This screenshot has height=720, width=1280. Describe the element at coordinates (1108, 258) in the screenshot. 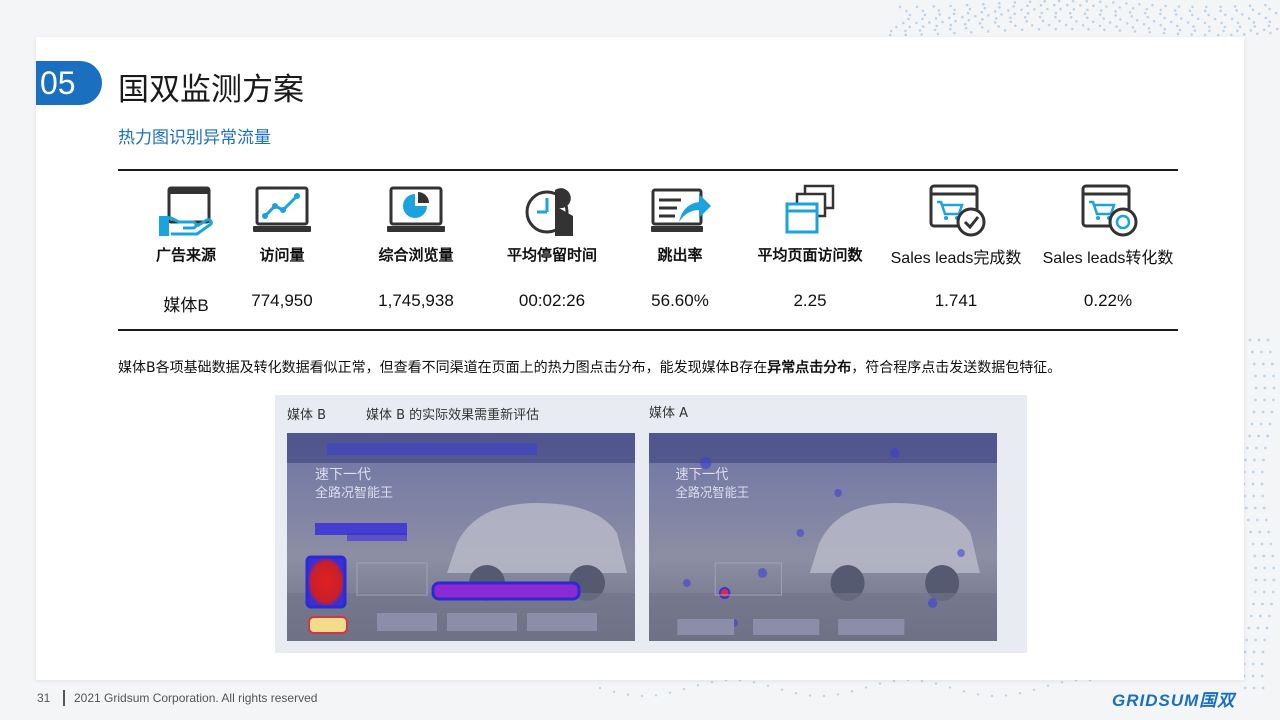

I see `metric-label: Sales leads转化数` at that location.